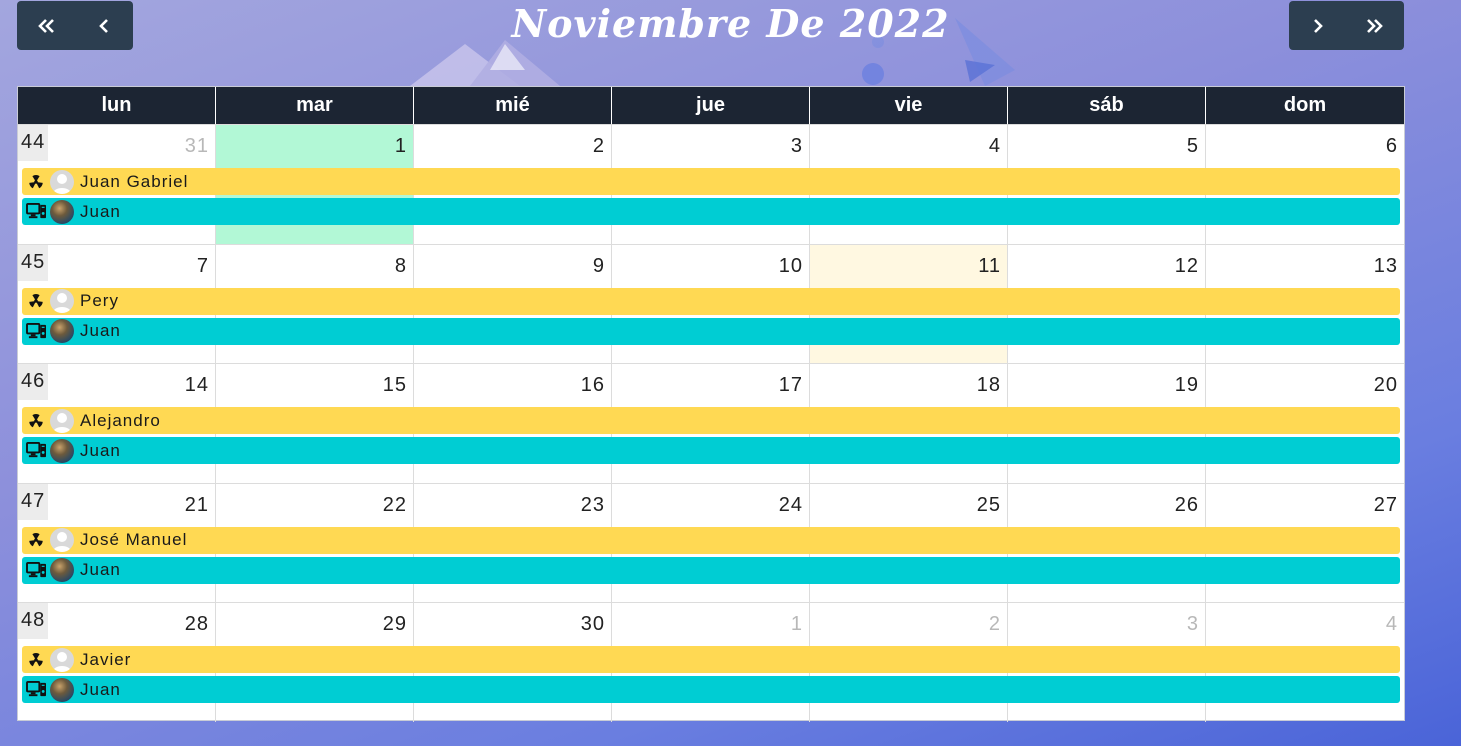 The width and height of the screenshot is (1461, 746). I want to click on day-number: 12, so click(1187, 266).